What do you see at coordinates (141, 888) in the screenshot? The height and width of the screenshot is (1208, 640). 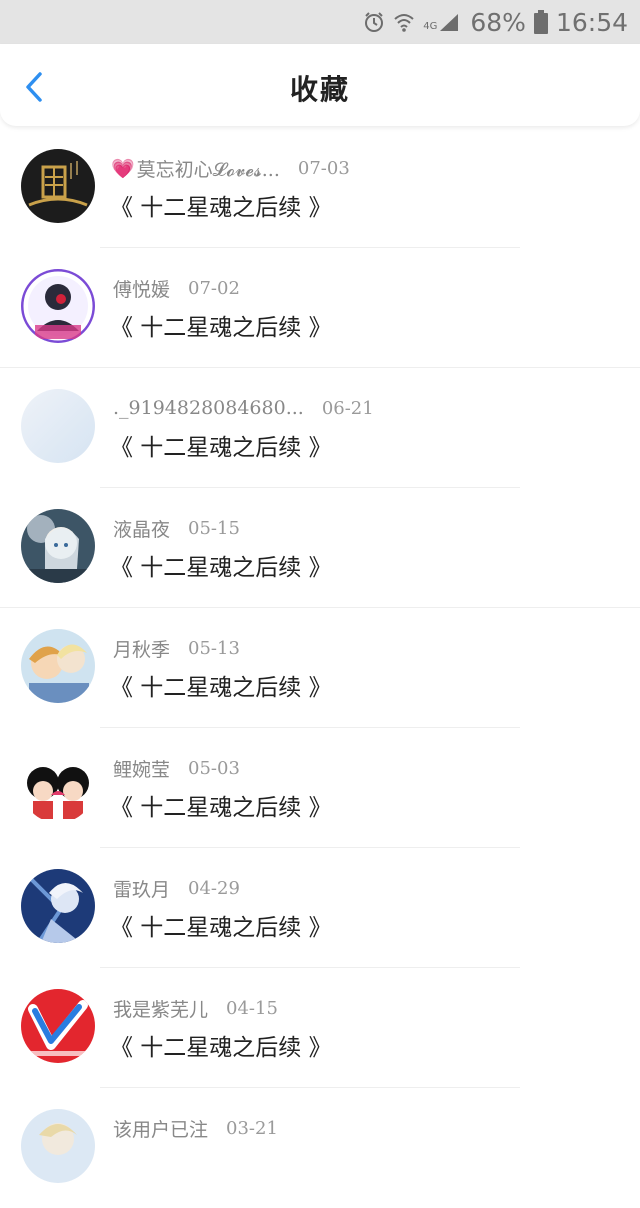 I see `username: 雷玖月` at bounding box center [141, 888].